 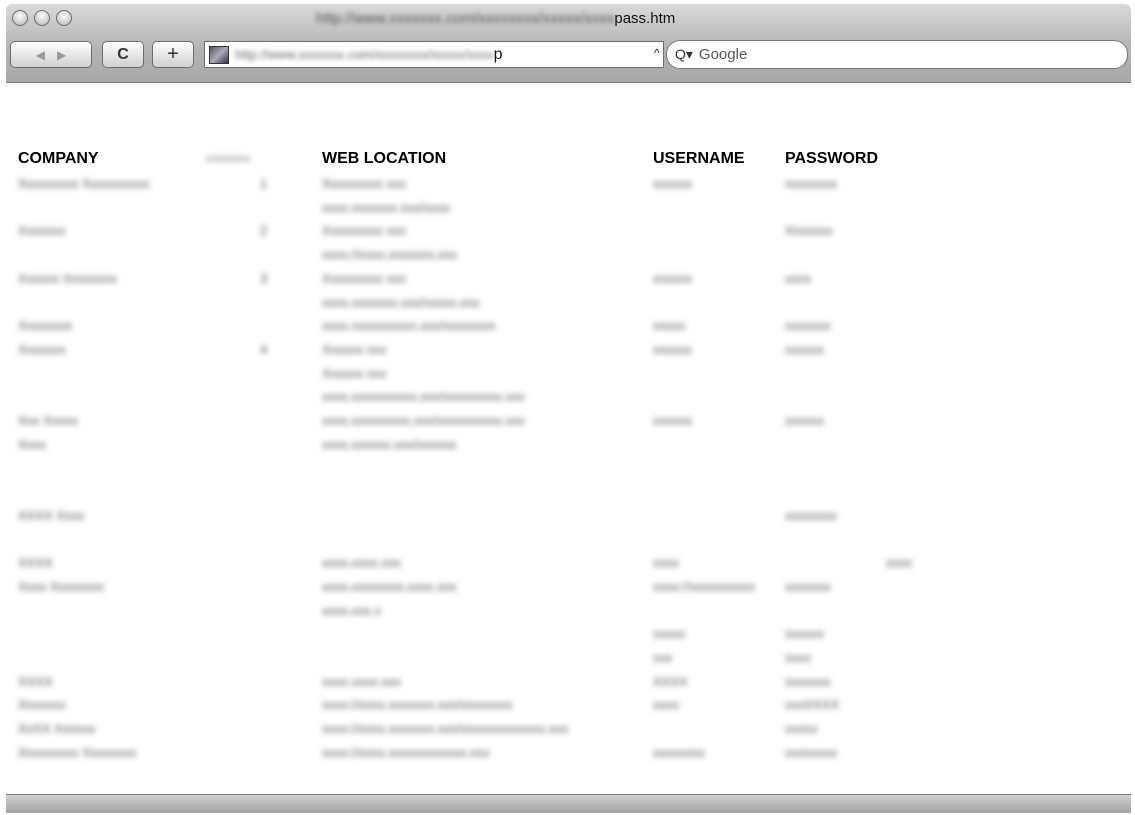 I want to click on table-cell: Xxxxxx Xxxxxxxx, so click(x=67, y=278).